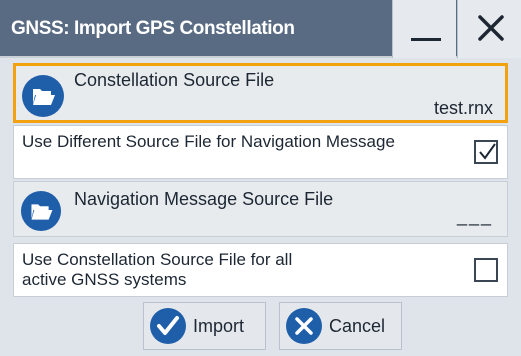  What do you see at coordinates (153, 28) in the screenshot?
I see `window-title: GNSS: Import GPS Constellation` at bounding box center [153, 28].